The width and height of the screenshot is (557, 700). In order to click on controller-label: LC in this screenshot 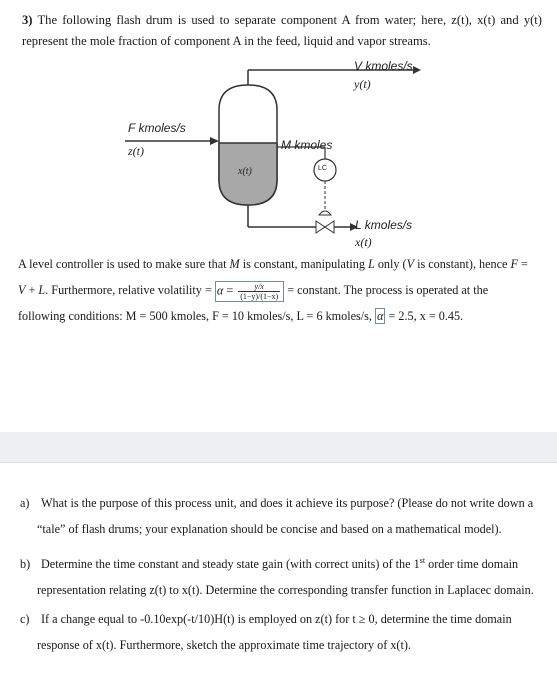, I will do `click(322, 168)`.